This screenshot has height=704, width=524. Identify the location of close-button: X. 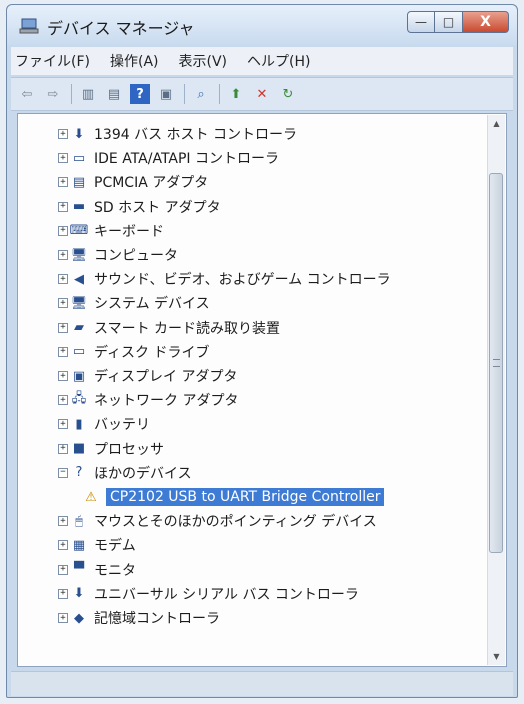
(486, 22).